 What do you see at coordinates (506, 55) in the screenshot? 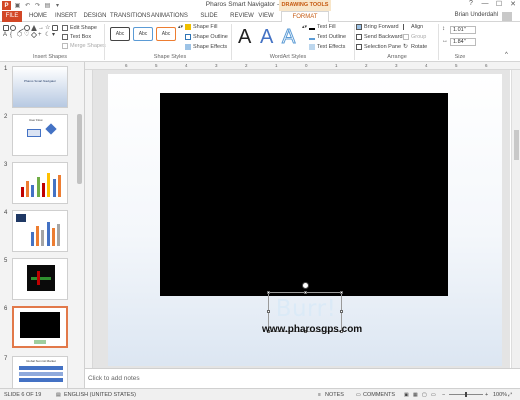
I see `collapse-ribbon-icon: ^` at bounding box center [506, 55].